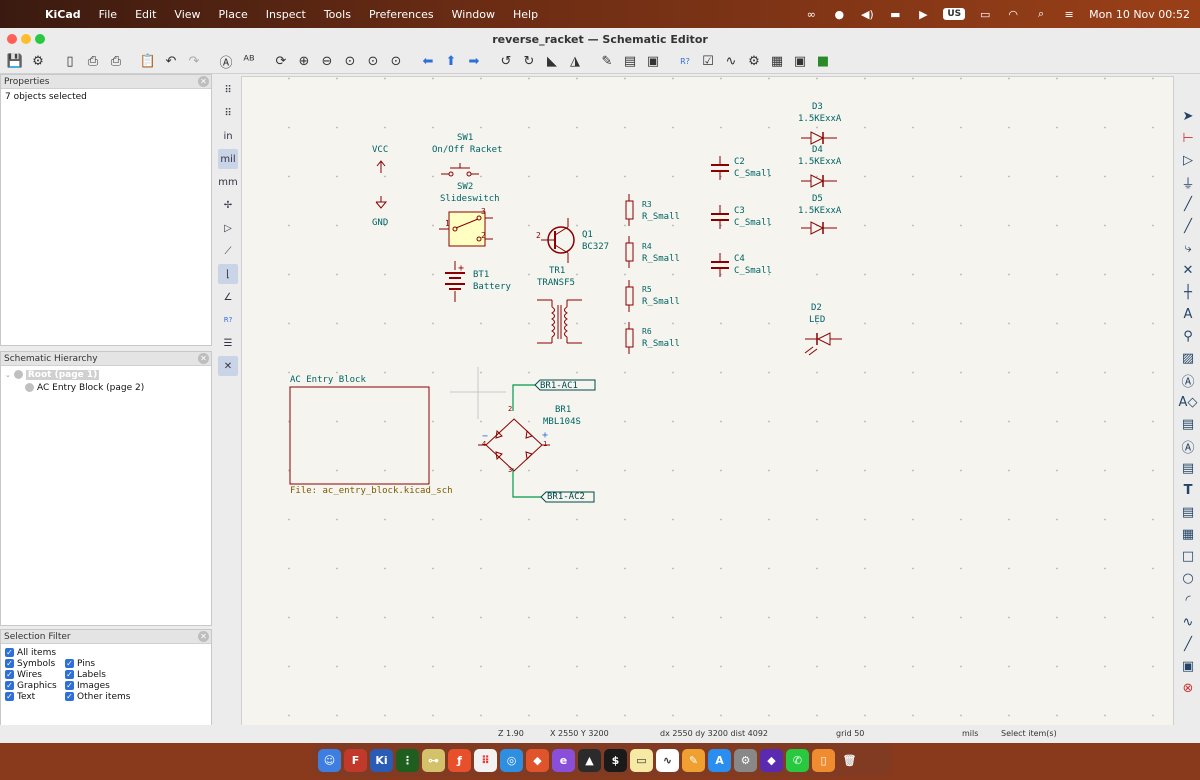 Image resolution: width=1200 pixels, height=780 pixels. I want to click on filter-labels: ✓ Labels, so click(105, 674).